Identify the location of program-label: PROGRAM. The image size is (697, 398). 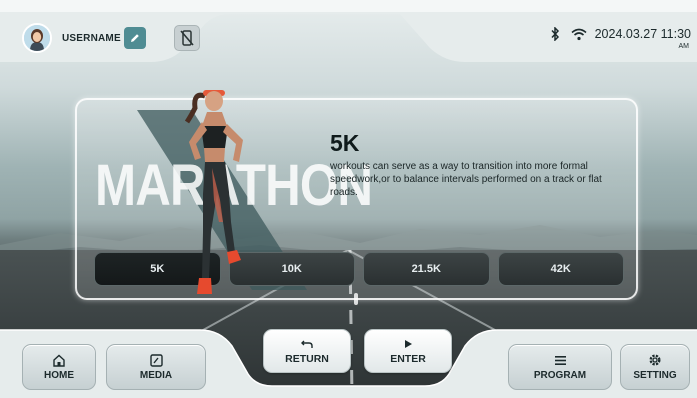
(560, 375).